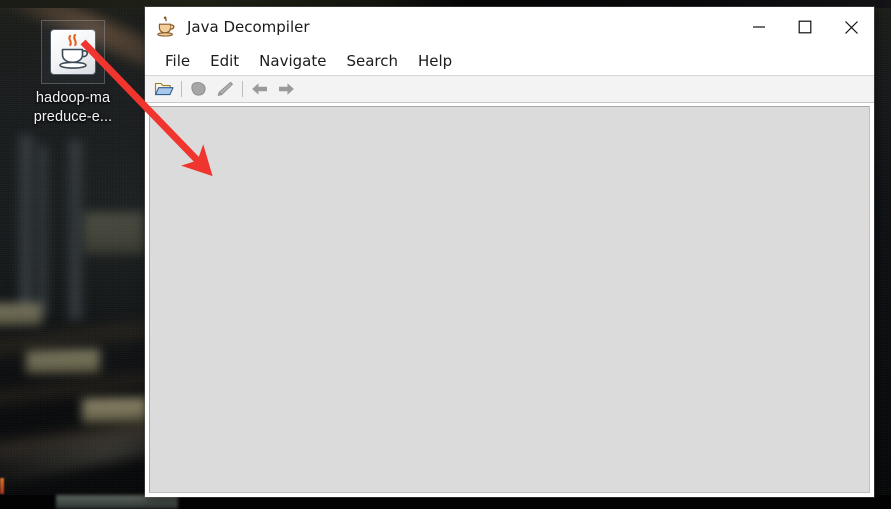 Image resolution: width=891 pixels, height=509 pixels. I want to click on menu-item-help: Help, so click(435, 61).